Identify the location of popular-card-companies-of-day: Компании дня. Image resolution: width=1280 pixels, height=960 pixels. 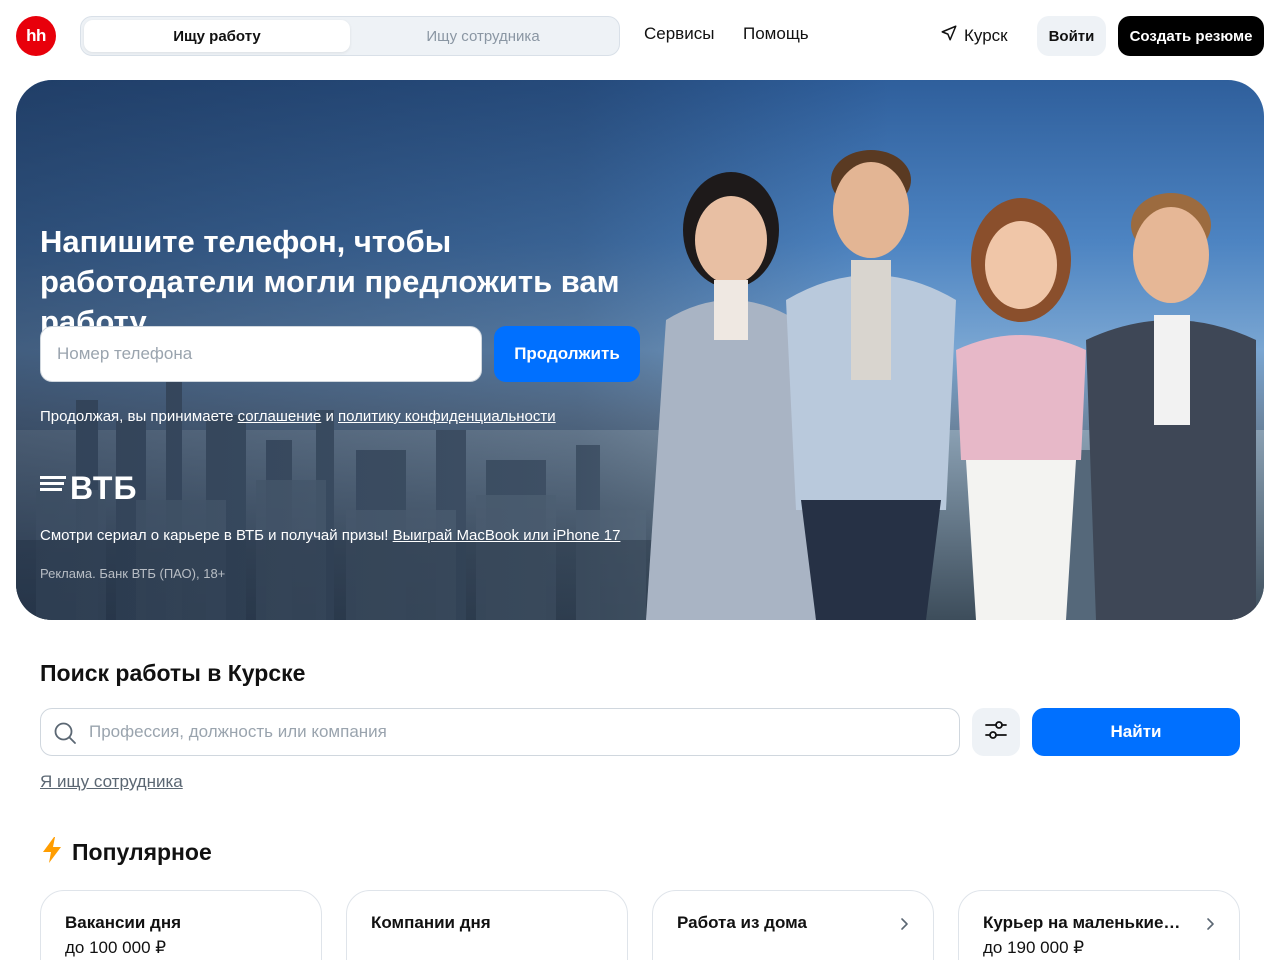
(487, 925).